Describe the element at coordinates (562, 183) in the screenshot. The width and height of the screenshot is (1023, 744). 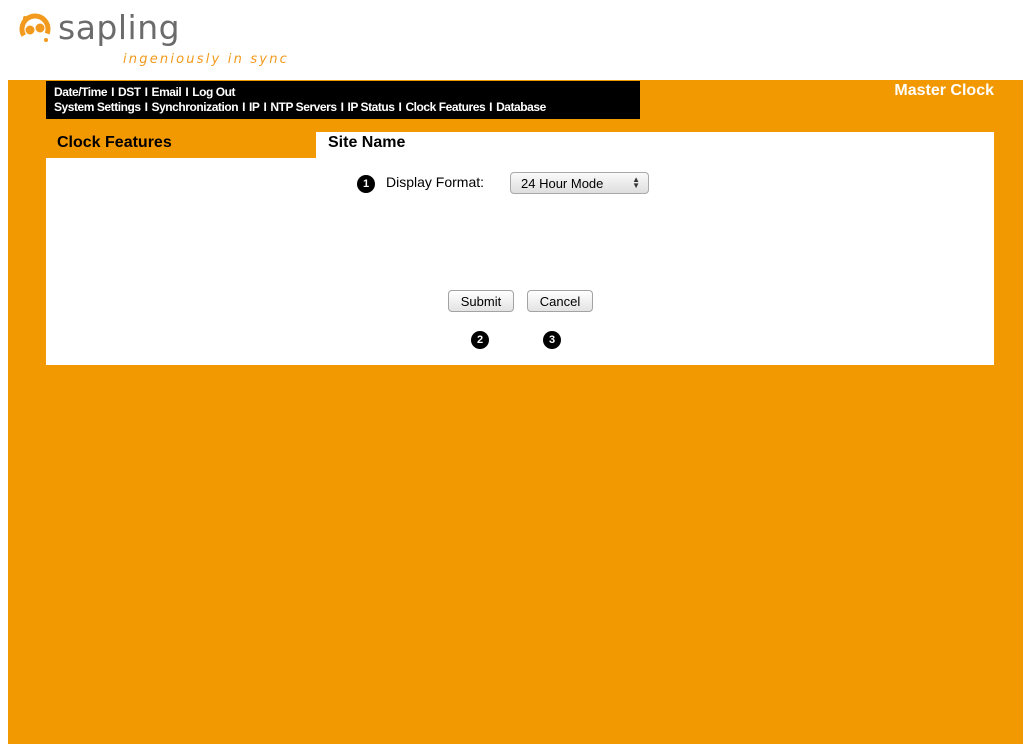
I see `display-format-value: 24 Hour Mode` at that location.